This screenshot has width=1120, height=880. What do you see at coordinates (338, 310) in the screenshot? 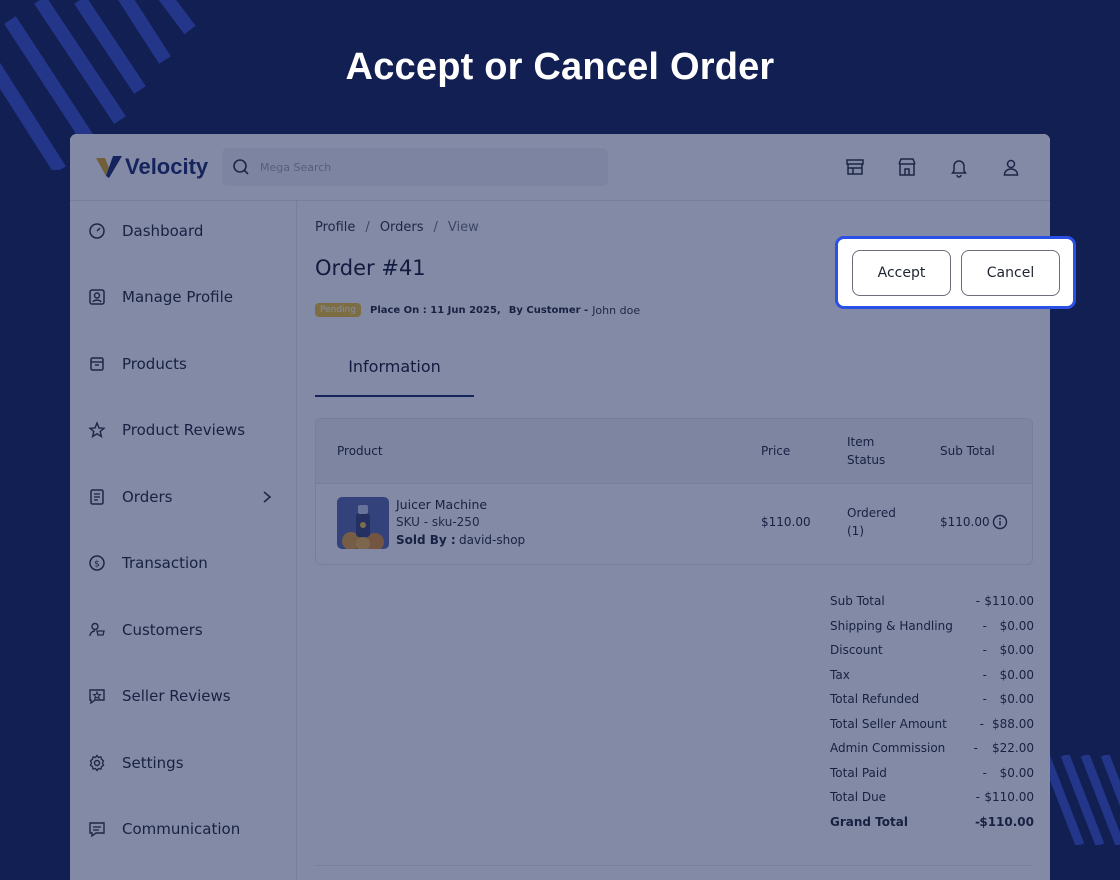
I see `status-badge: Pending` at bounding box center [338, 310].